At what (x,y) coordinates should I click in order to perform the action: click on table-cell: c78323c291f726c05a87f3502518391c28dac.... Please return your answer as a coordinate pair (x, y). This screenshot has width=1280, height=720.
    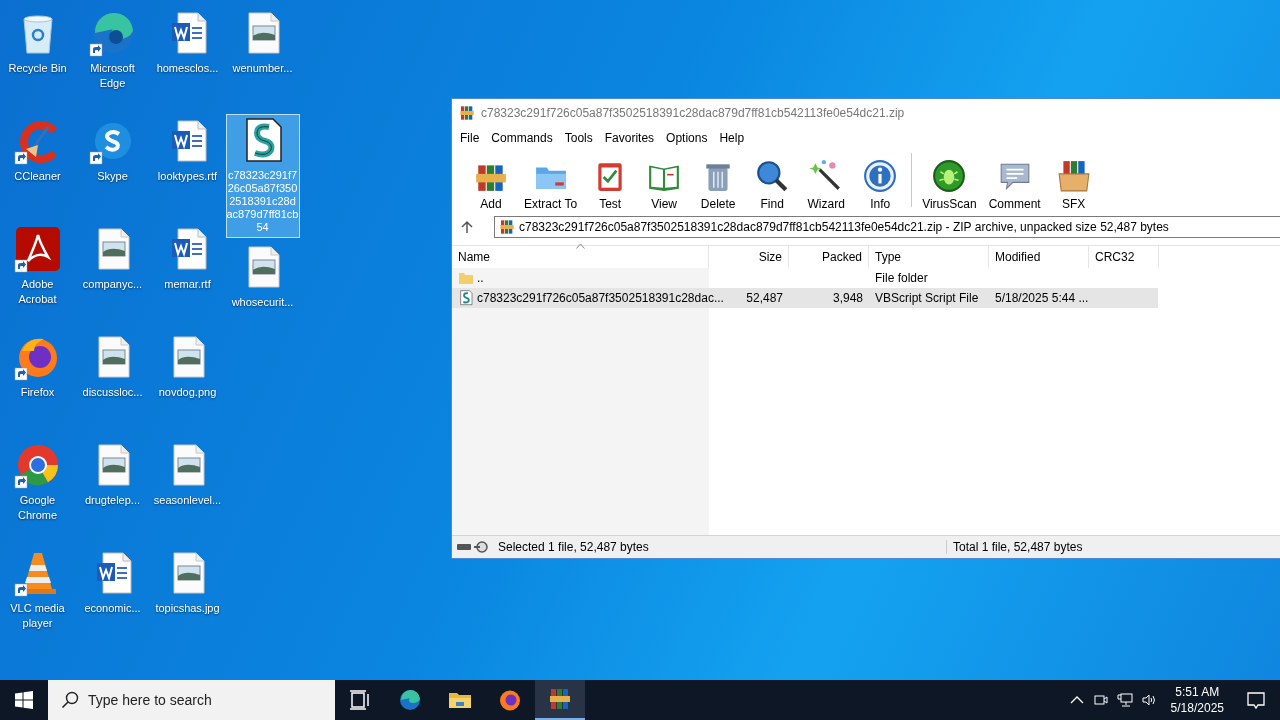
    Looking at the image, I should click on (600, 298).